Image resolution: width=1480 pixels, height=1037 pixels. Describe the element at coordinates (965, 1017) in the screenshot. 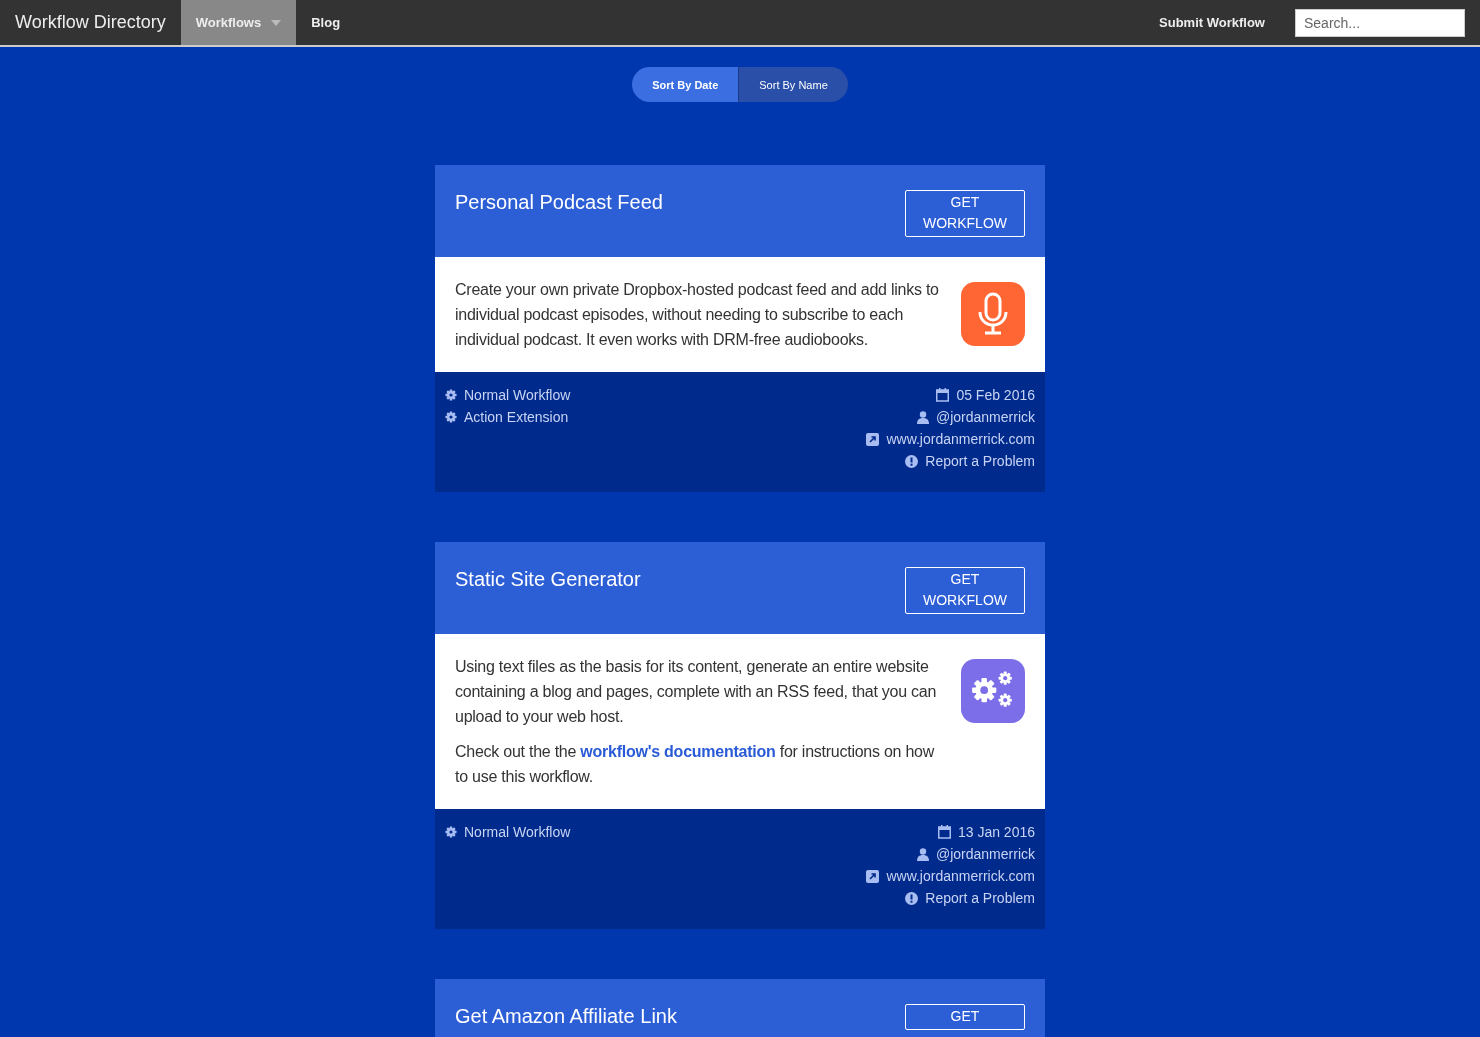

I see `get-workflow-button: GET` at that location.